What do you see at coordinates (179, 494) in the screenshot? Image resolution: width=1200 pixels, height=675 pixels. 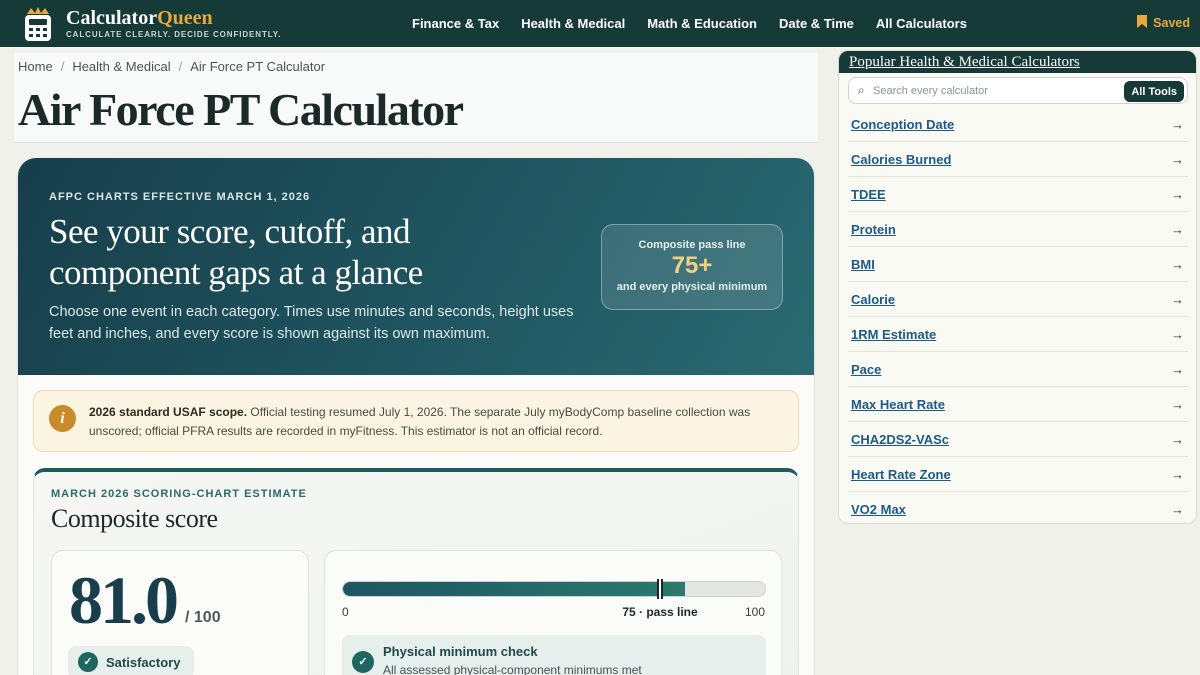 I see `score-kicker: MARCH 2026 SCORING-CHART ESTIMATE` at bounding box center [179, 494].